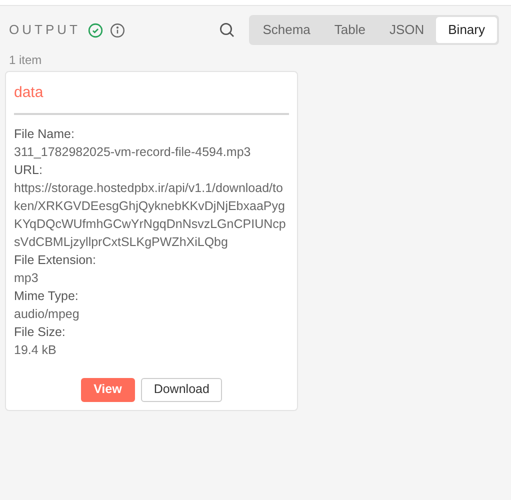 Image resolution: width=511 pixels, height=500 pixels. I want to click on view-tab: Table, so click(350, 30).